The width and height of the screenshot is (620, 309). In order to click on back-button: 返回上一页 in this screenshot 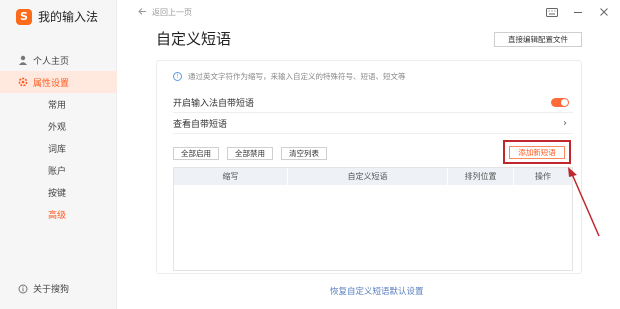, I will do `click(165, 12)`.